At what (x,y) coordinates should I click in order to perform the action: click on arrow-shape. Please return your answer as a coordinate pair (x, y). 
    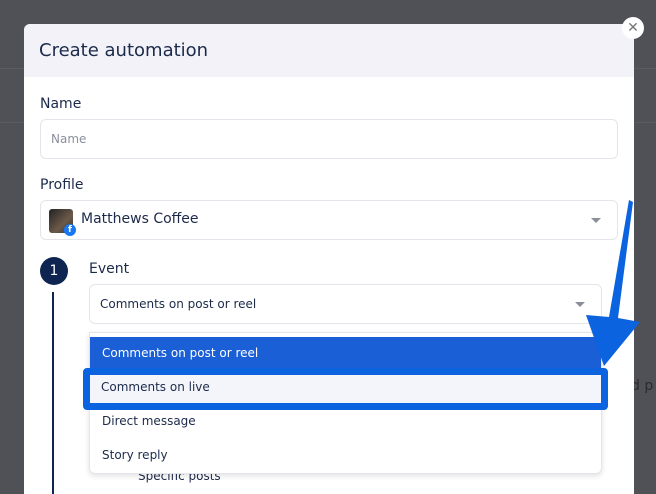
    Looking at the image, I should click on (613, 283).